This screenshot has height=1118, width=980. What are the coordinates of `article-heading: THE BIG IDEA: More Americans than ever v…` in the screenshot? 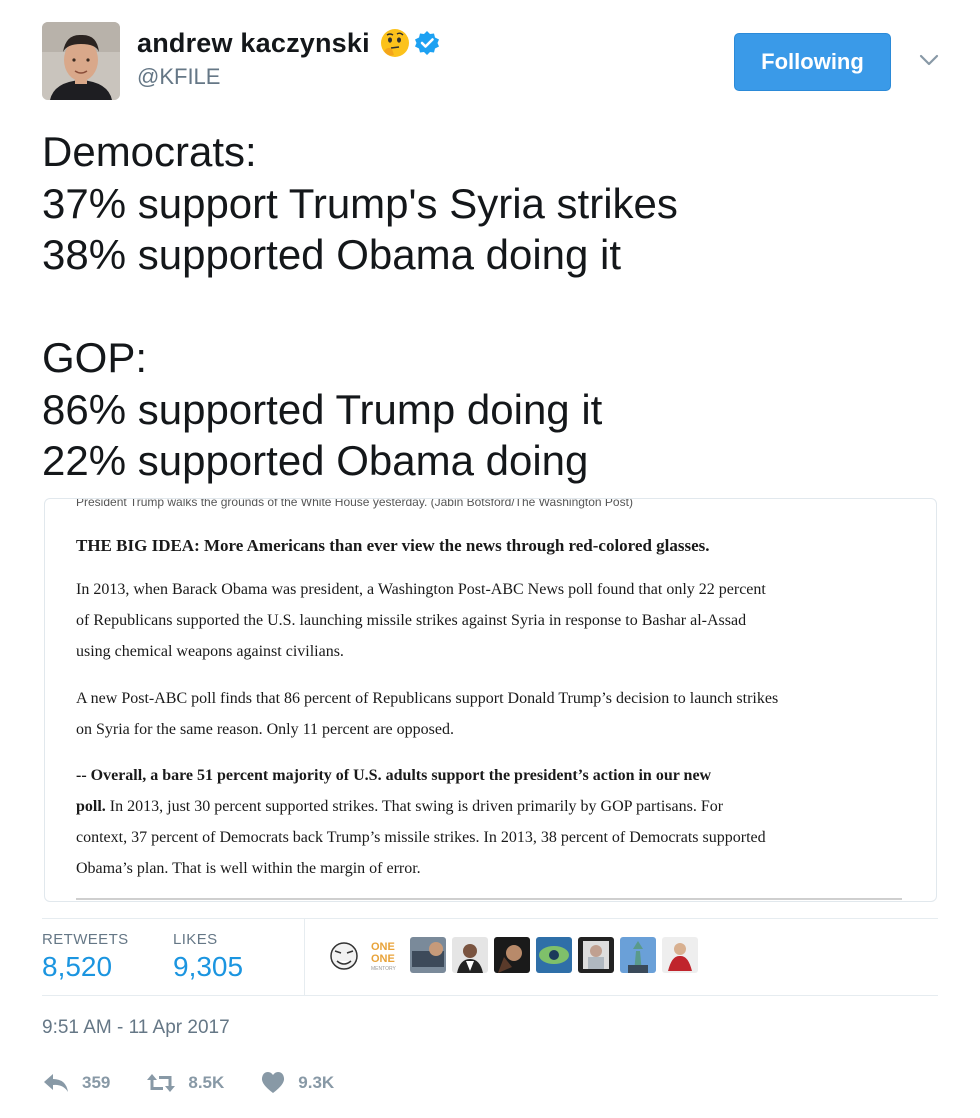 It's located at (393, 545).